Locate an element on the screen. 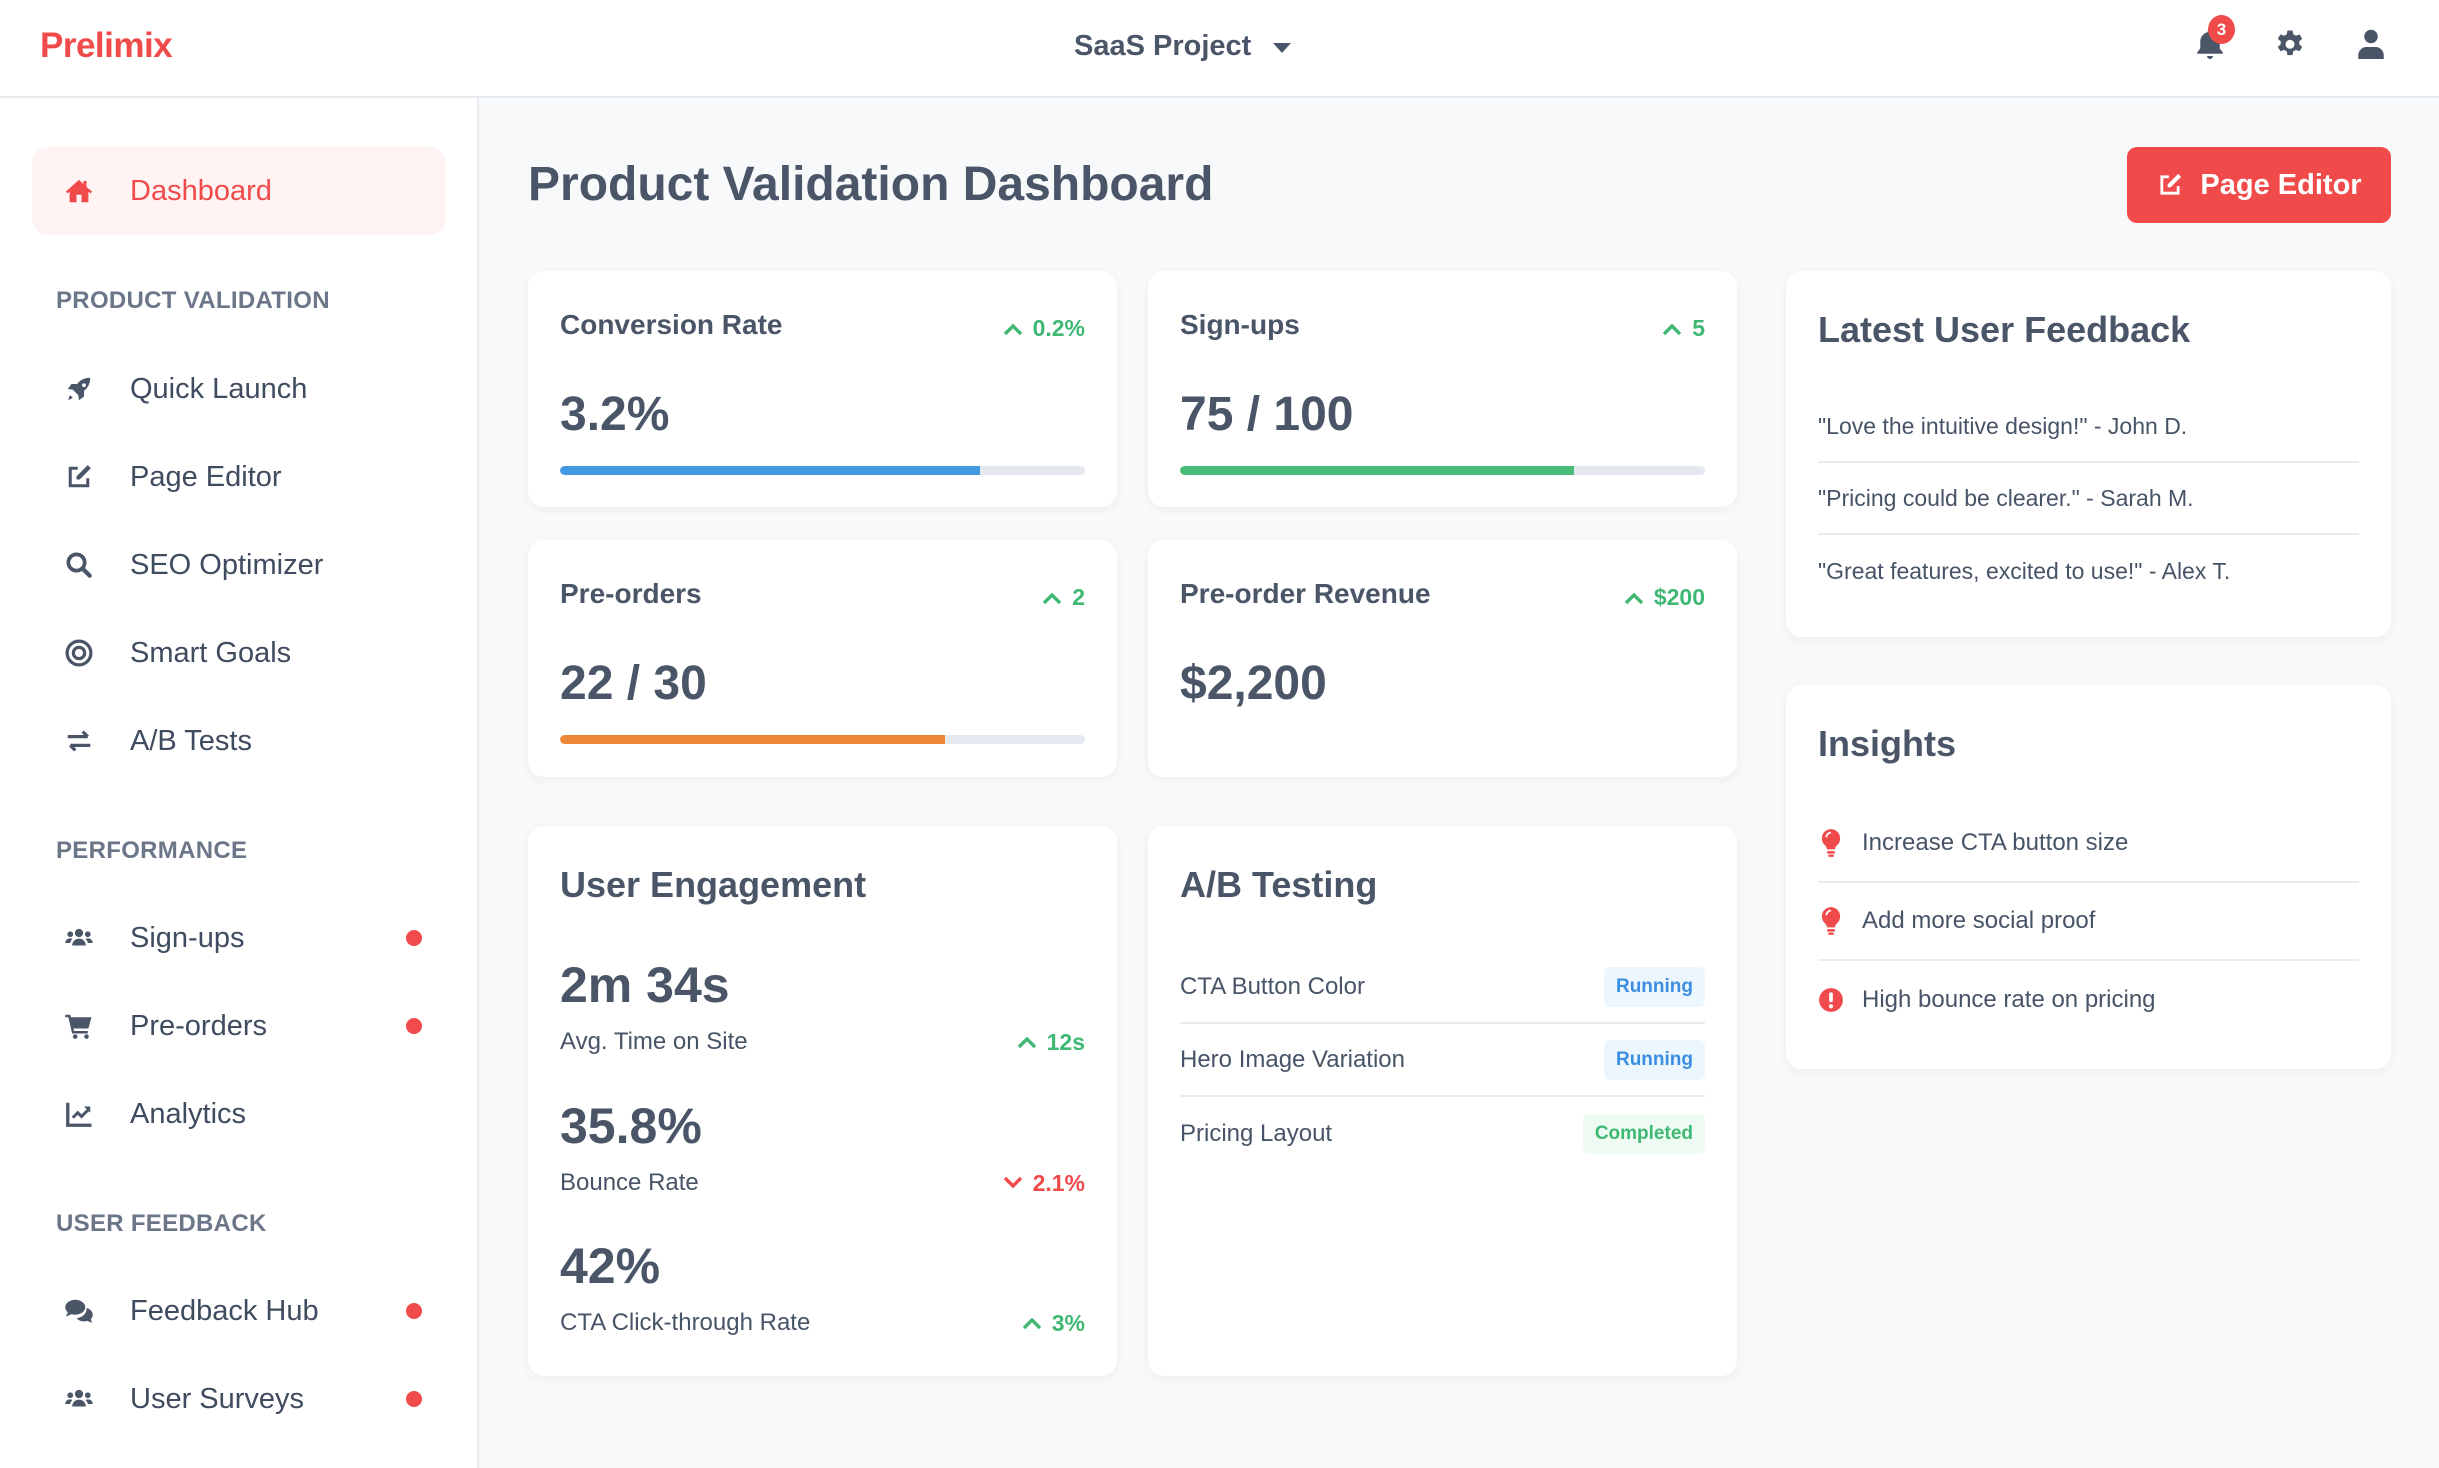 This screenshot has width=2439, height=1468. stat-delta: $200 is located at coordinates (1664, 597).